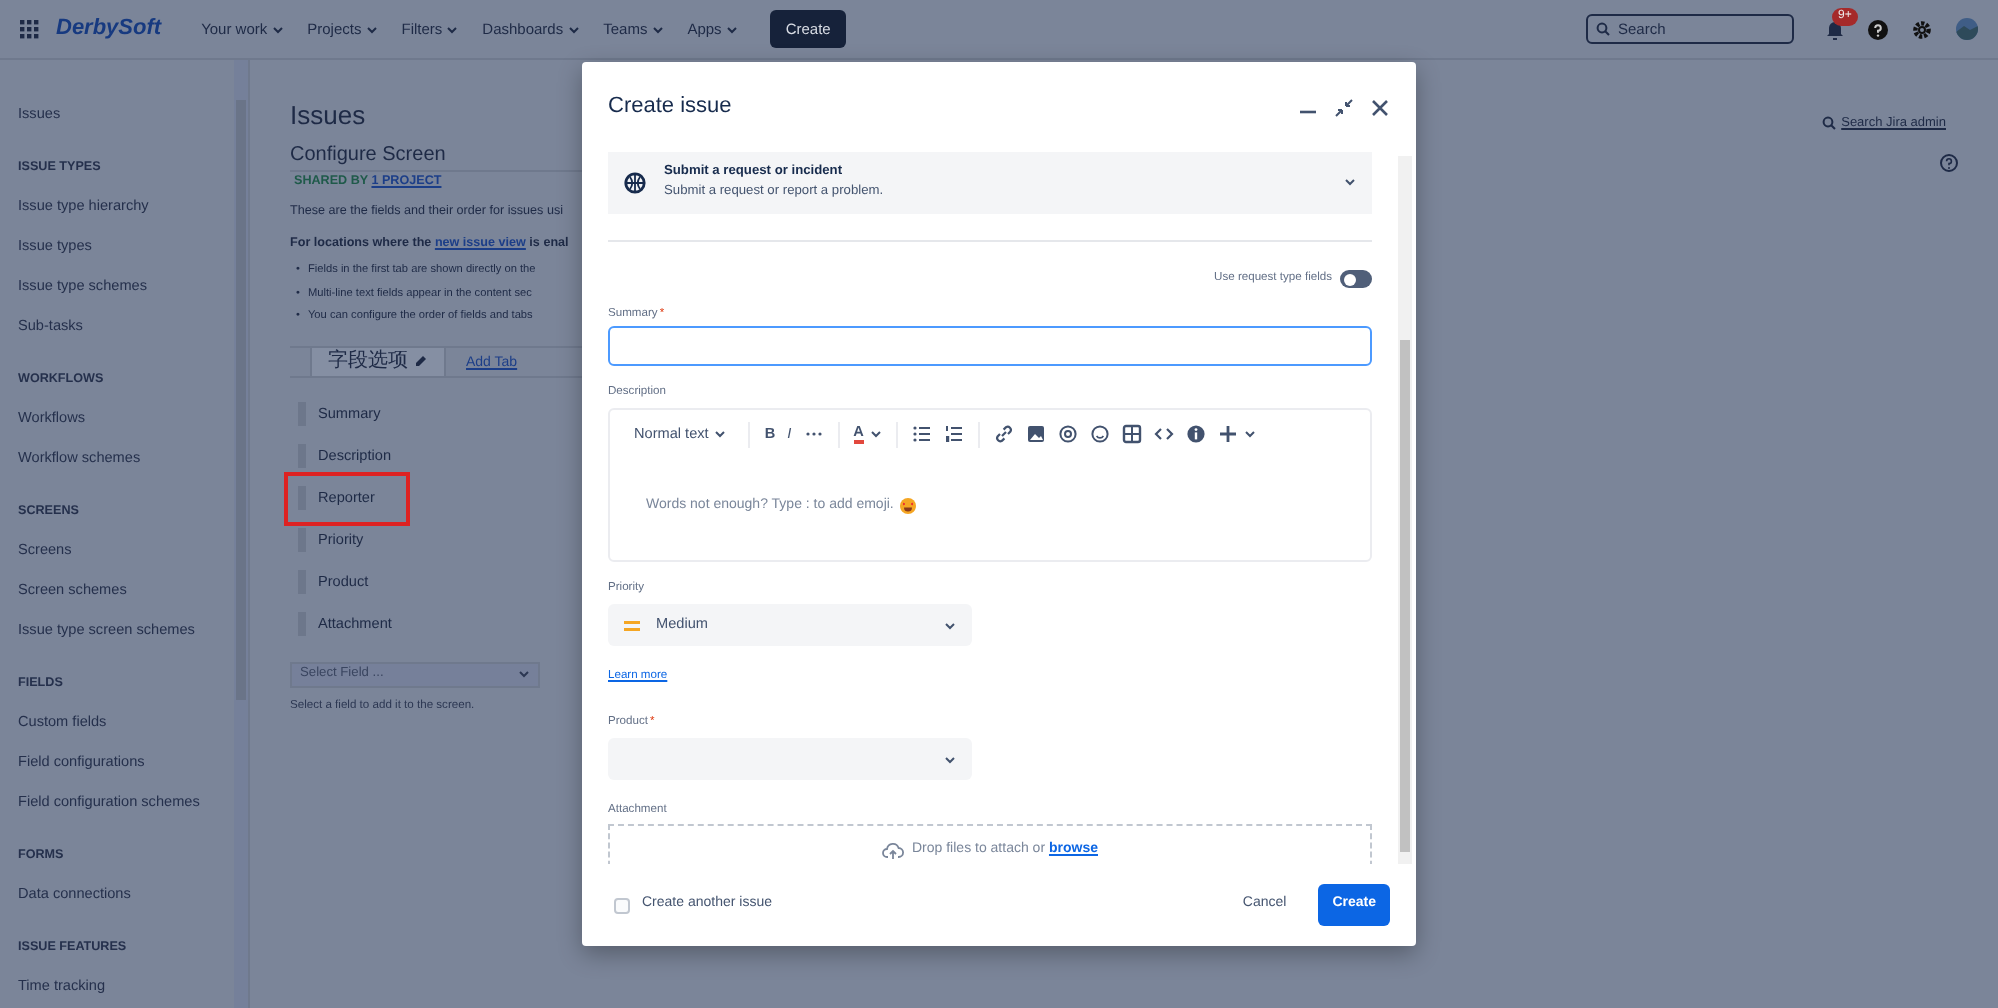  What do you see at coordinates (990, 346) in the screenshot?
I see `summary-input` at bounding box center [990, 346].